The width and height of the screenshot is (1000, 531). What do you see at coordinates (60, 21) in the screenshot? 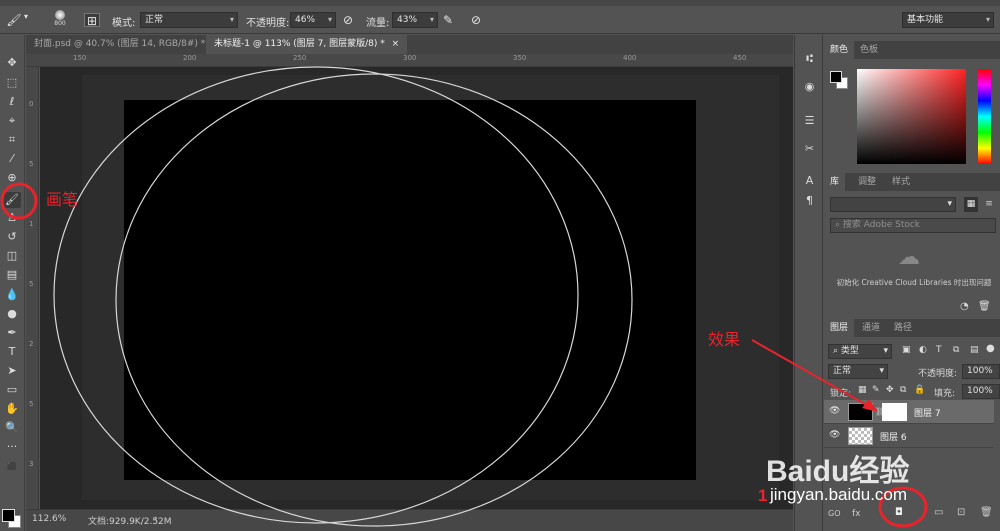
I see `brush-size-picker: 800` at bounding box center [60, 21].